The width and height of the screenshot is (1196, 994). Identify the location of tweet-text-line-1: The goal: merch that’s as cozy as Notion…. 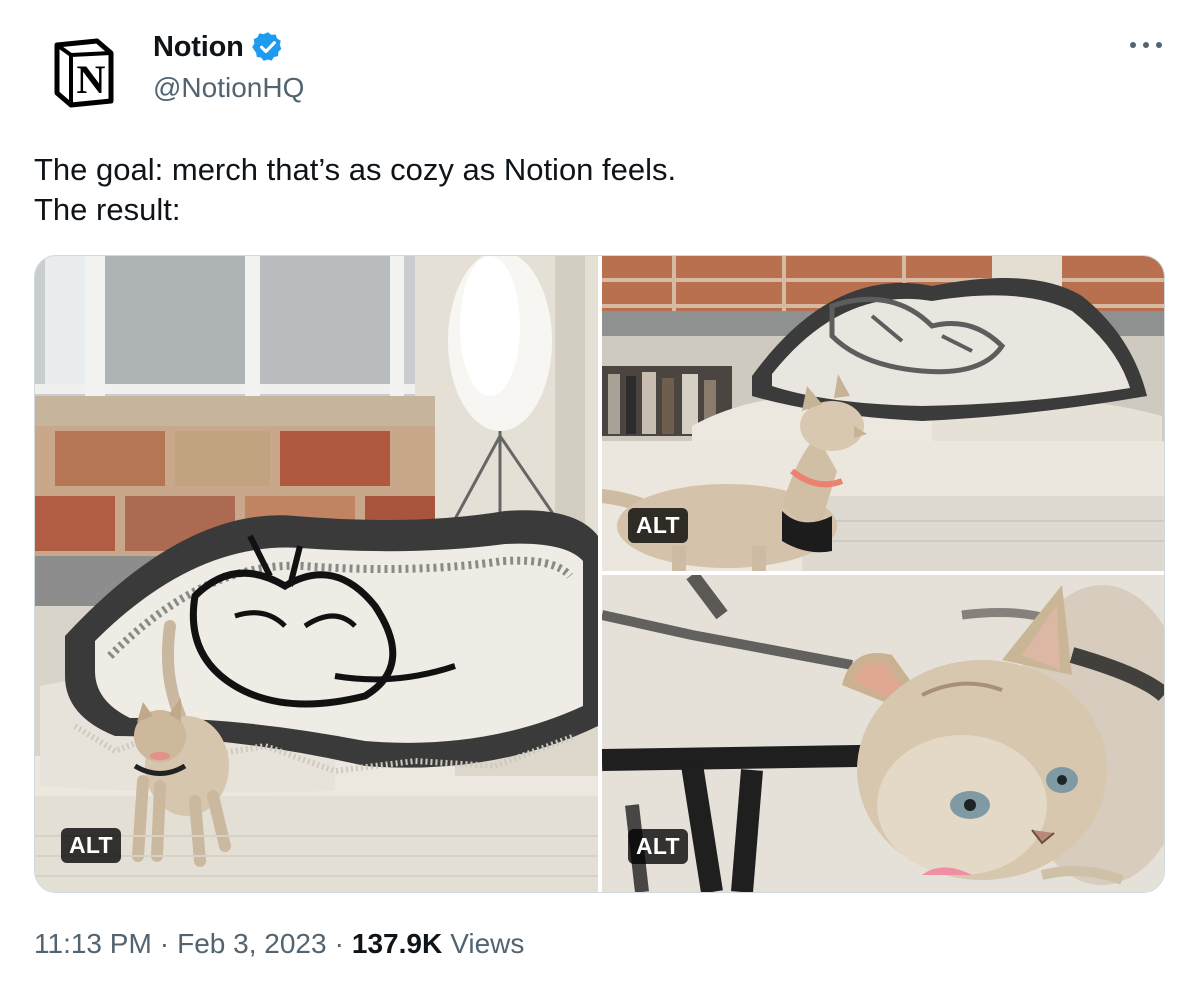
(355, 169).